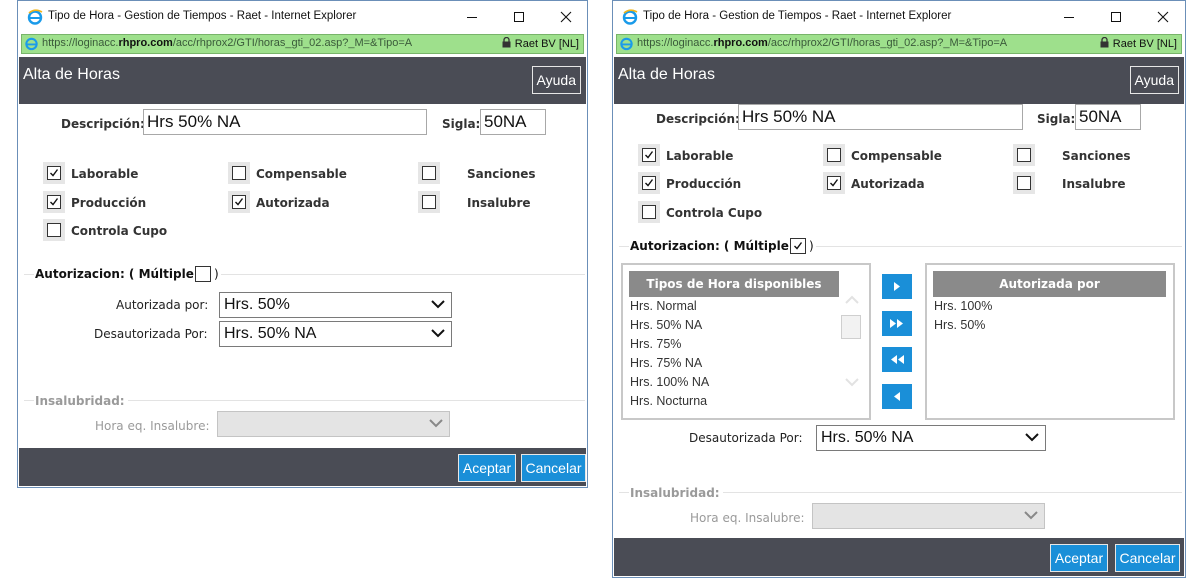 Image resolution: width=1200 pixels, height=578 pixels. What do you see at coordinates (666, 325) in the screenshot?
I see `list-item: Hrs. 50% NA` at bounding box center [666, 325].